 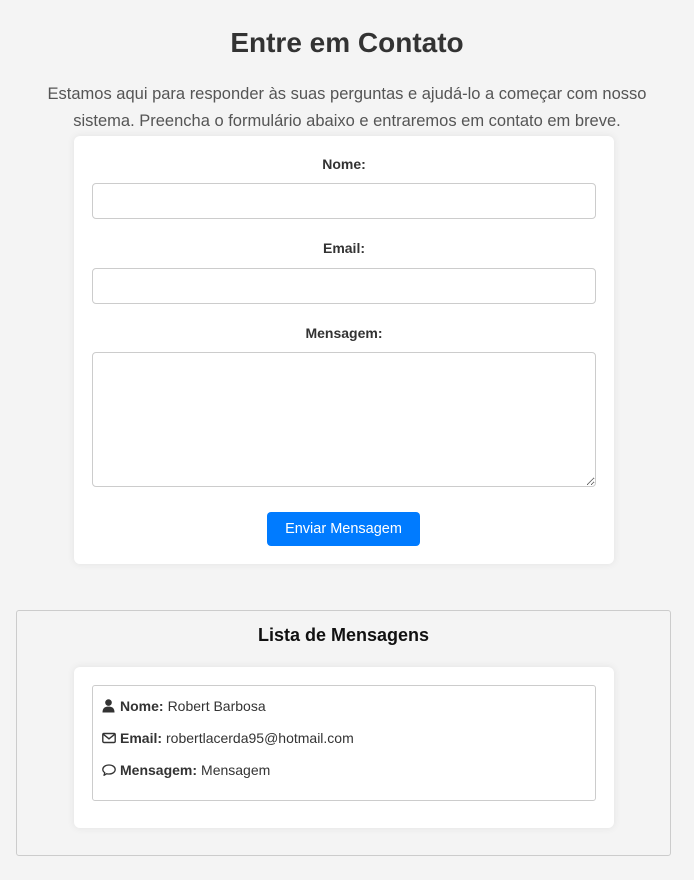 I want to click on message-email-line: Email: robertlacerda95@hotmail.com, so click(x=228, y=738).